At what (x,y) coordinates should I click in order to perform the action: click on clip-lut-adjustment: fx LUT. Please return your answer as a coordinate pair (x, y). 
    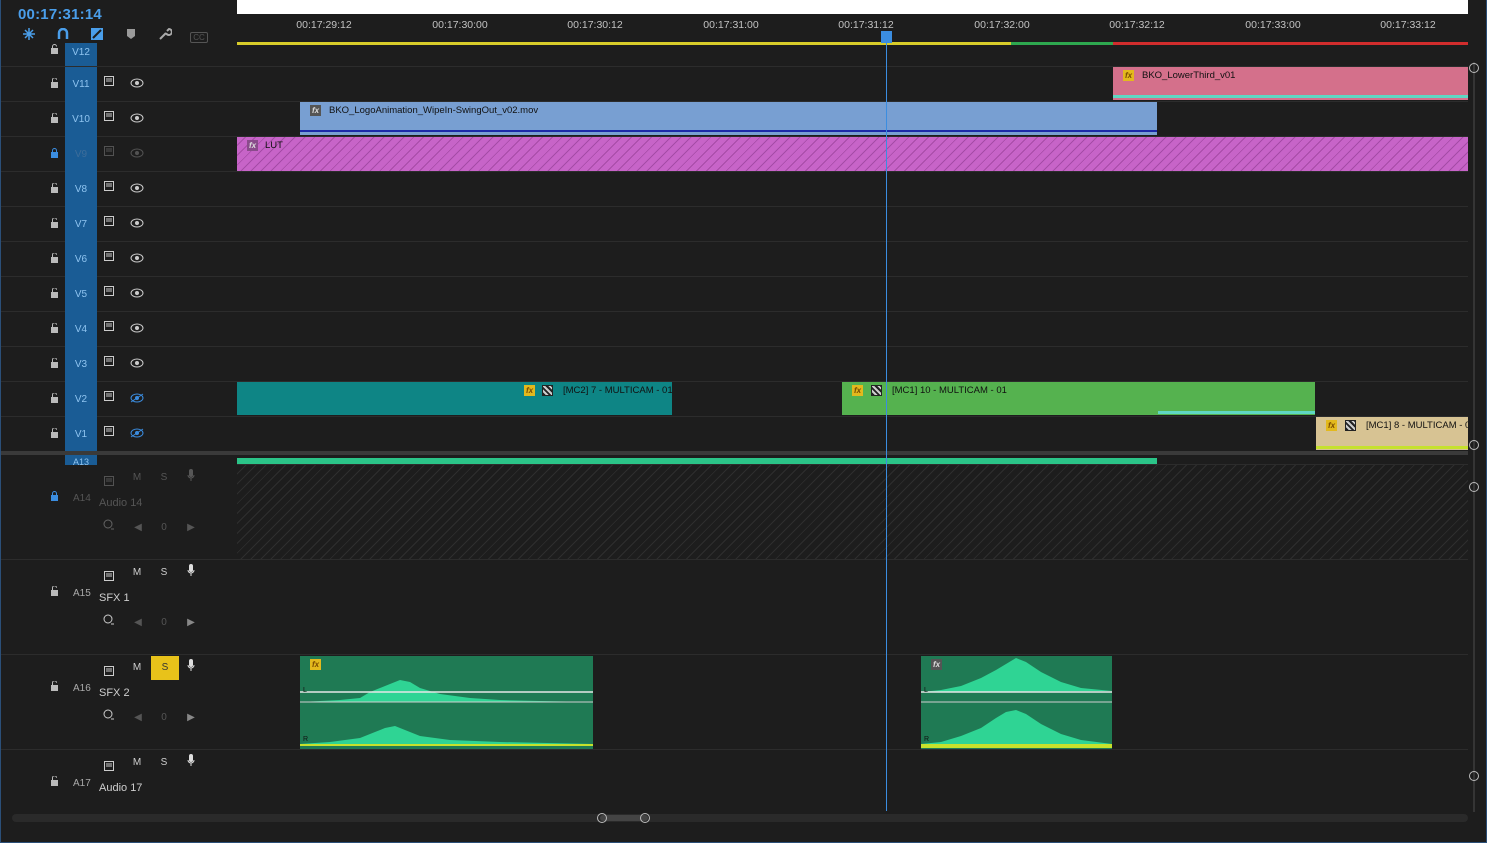
    Looking at the image, I should click on (852, 154).